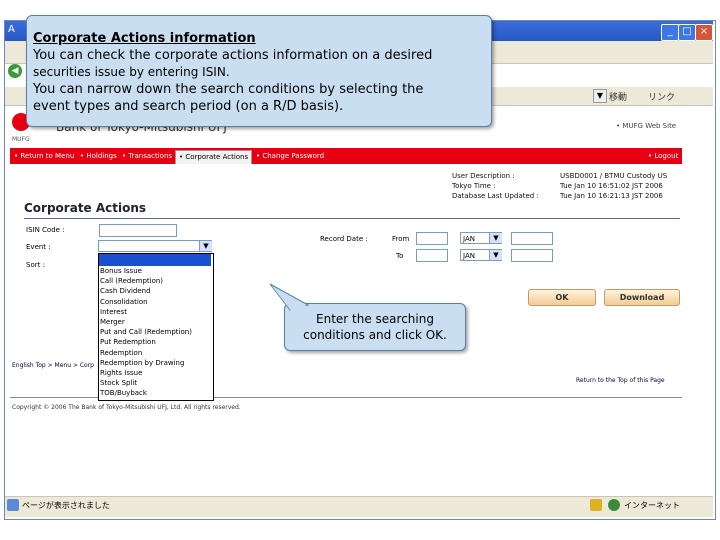  I want to click on tokyo-time-label: Tokyo Time :, so click(474, 186).